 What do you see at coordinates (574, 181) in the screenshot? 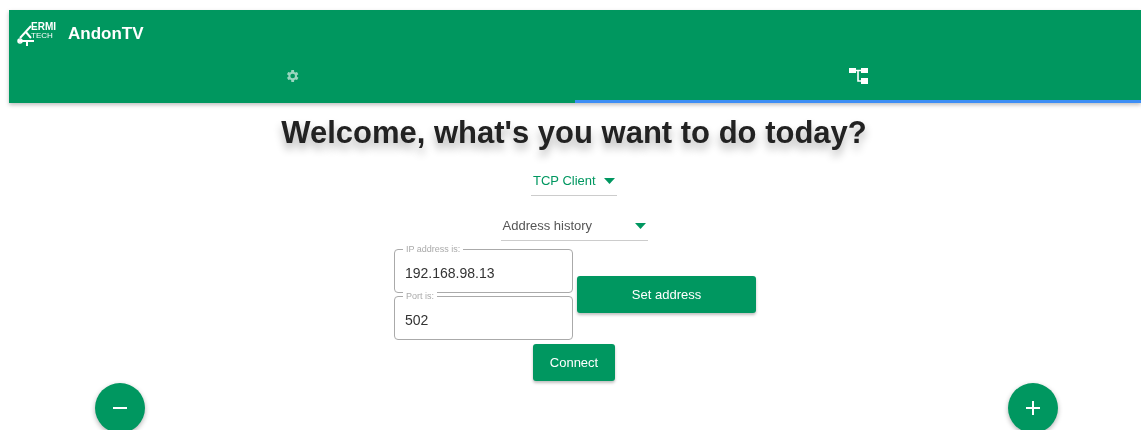
I see `mode-dropdown: TCP Client` at bounding box center [574, 181].